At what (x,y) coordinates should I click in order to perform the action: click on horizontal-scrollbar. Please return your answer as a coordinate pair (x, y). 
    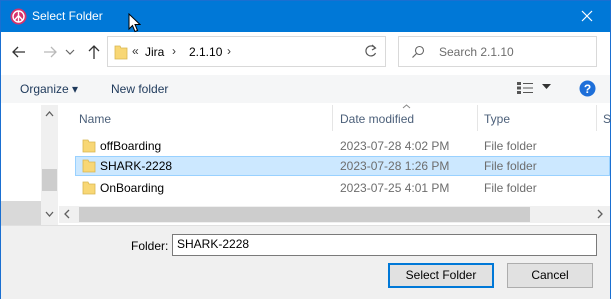
    Looking at the image, I should click on (334, 214).